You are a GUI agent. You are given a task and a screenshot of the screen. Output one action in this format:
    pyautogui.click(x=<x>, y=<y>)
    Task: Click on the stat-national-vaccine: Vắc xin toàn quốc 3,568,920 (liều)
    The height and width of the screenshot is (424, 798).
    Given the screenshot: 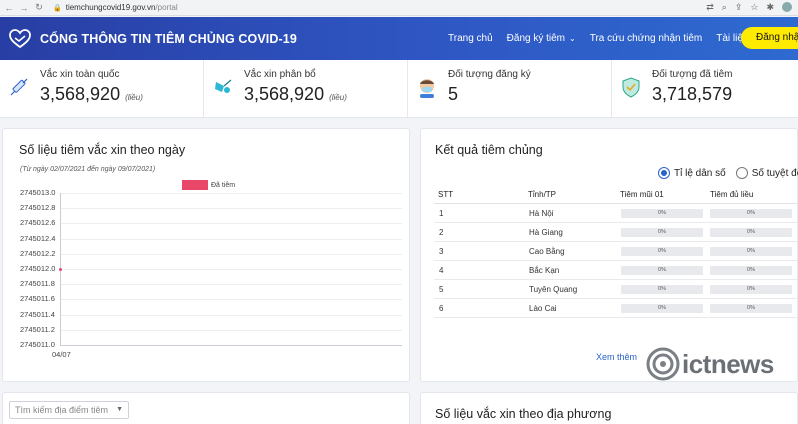 What is the action you would take?
    pyautogui.click(x=102, y=89)
    